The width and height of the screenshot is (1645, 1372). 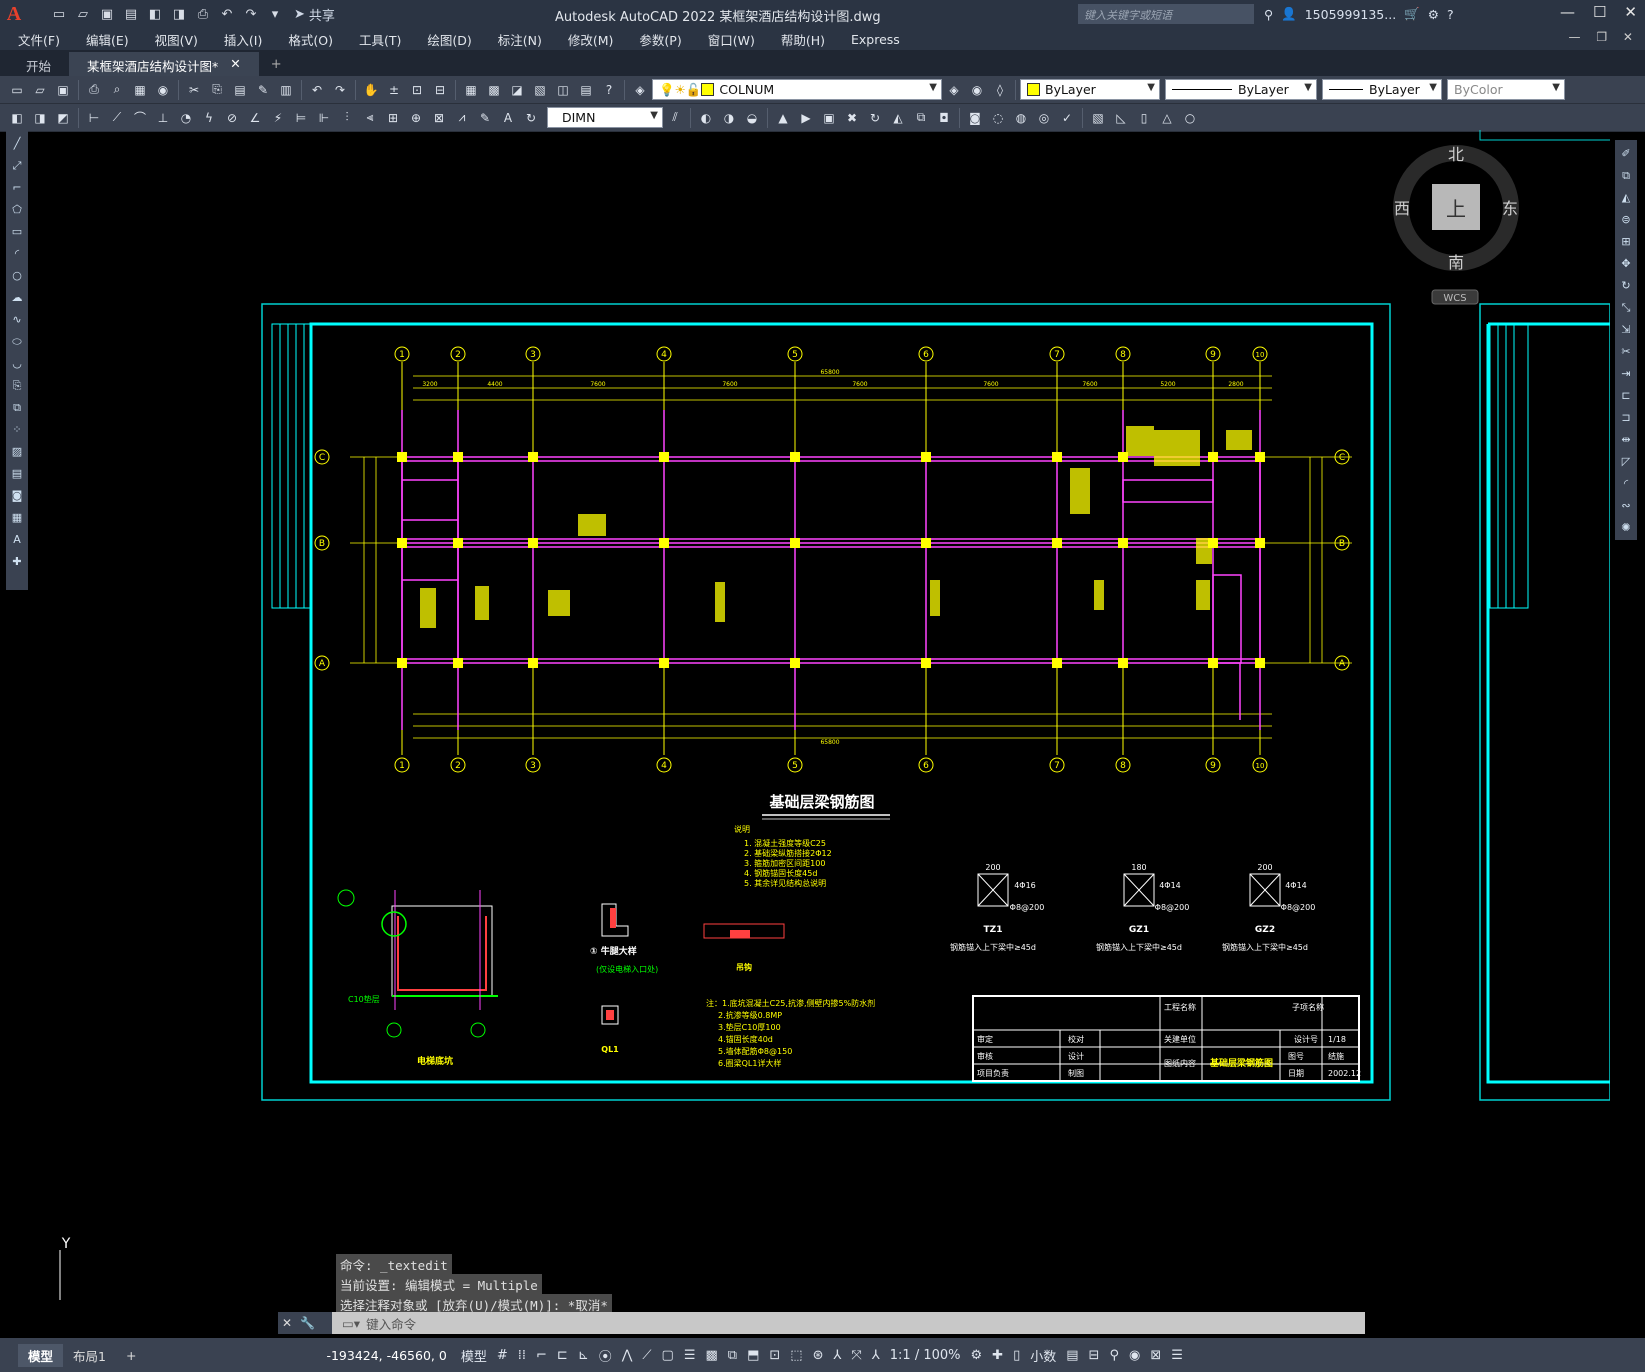 What do you see at coordinates (1625, 329) in the screenshot?
I see `stretch-icon: ⇲` at bounding box center [1625, 329].